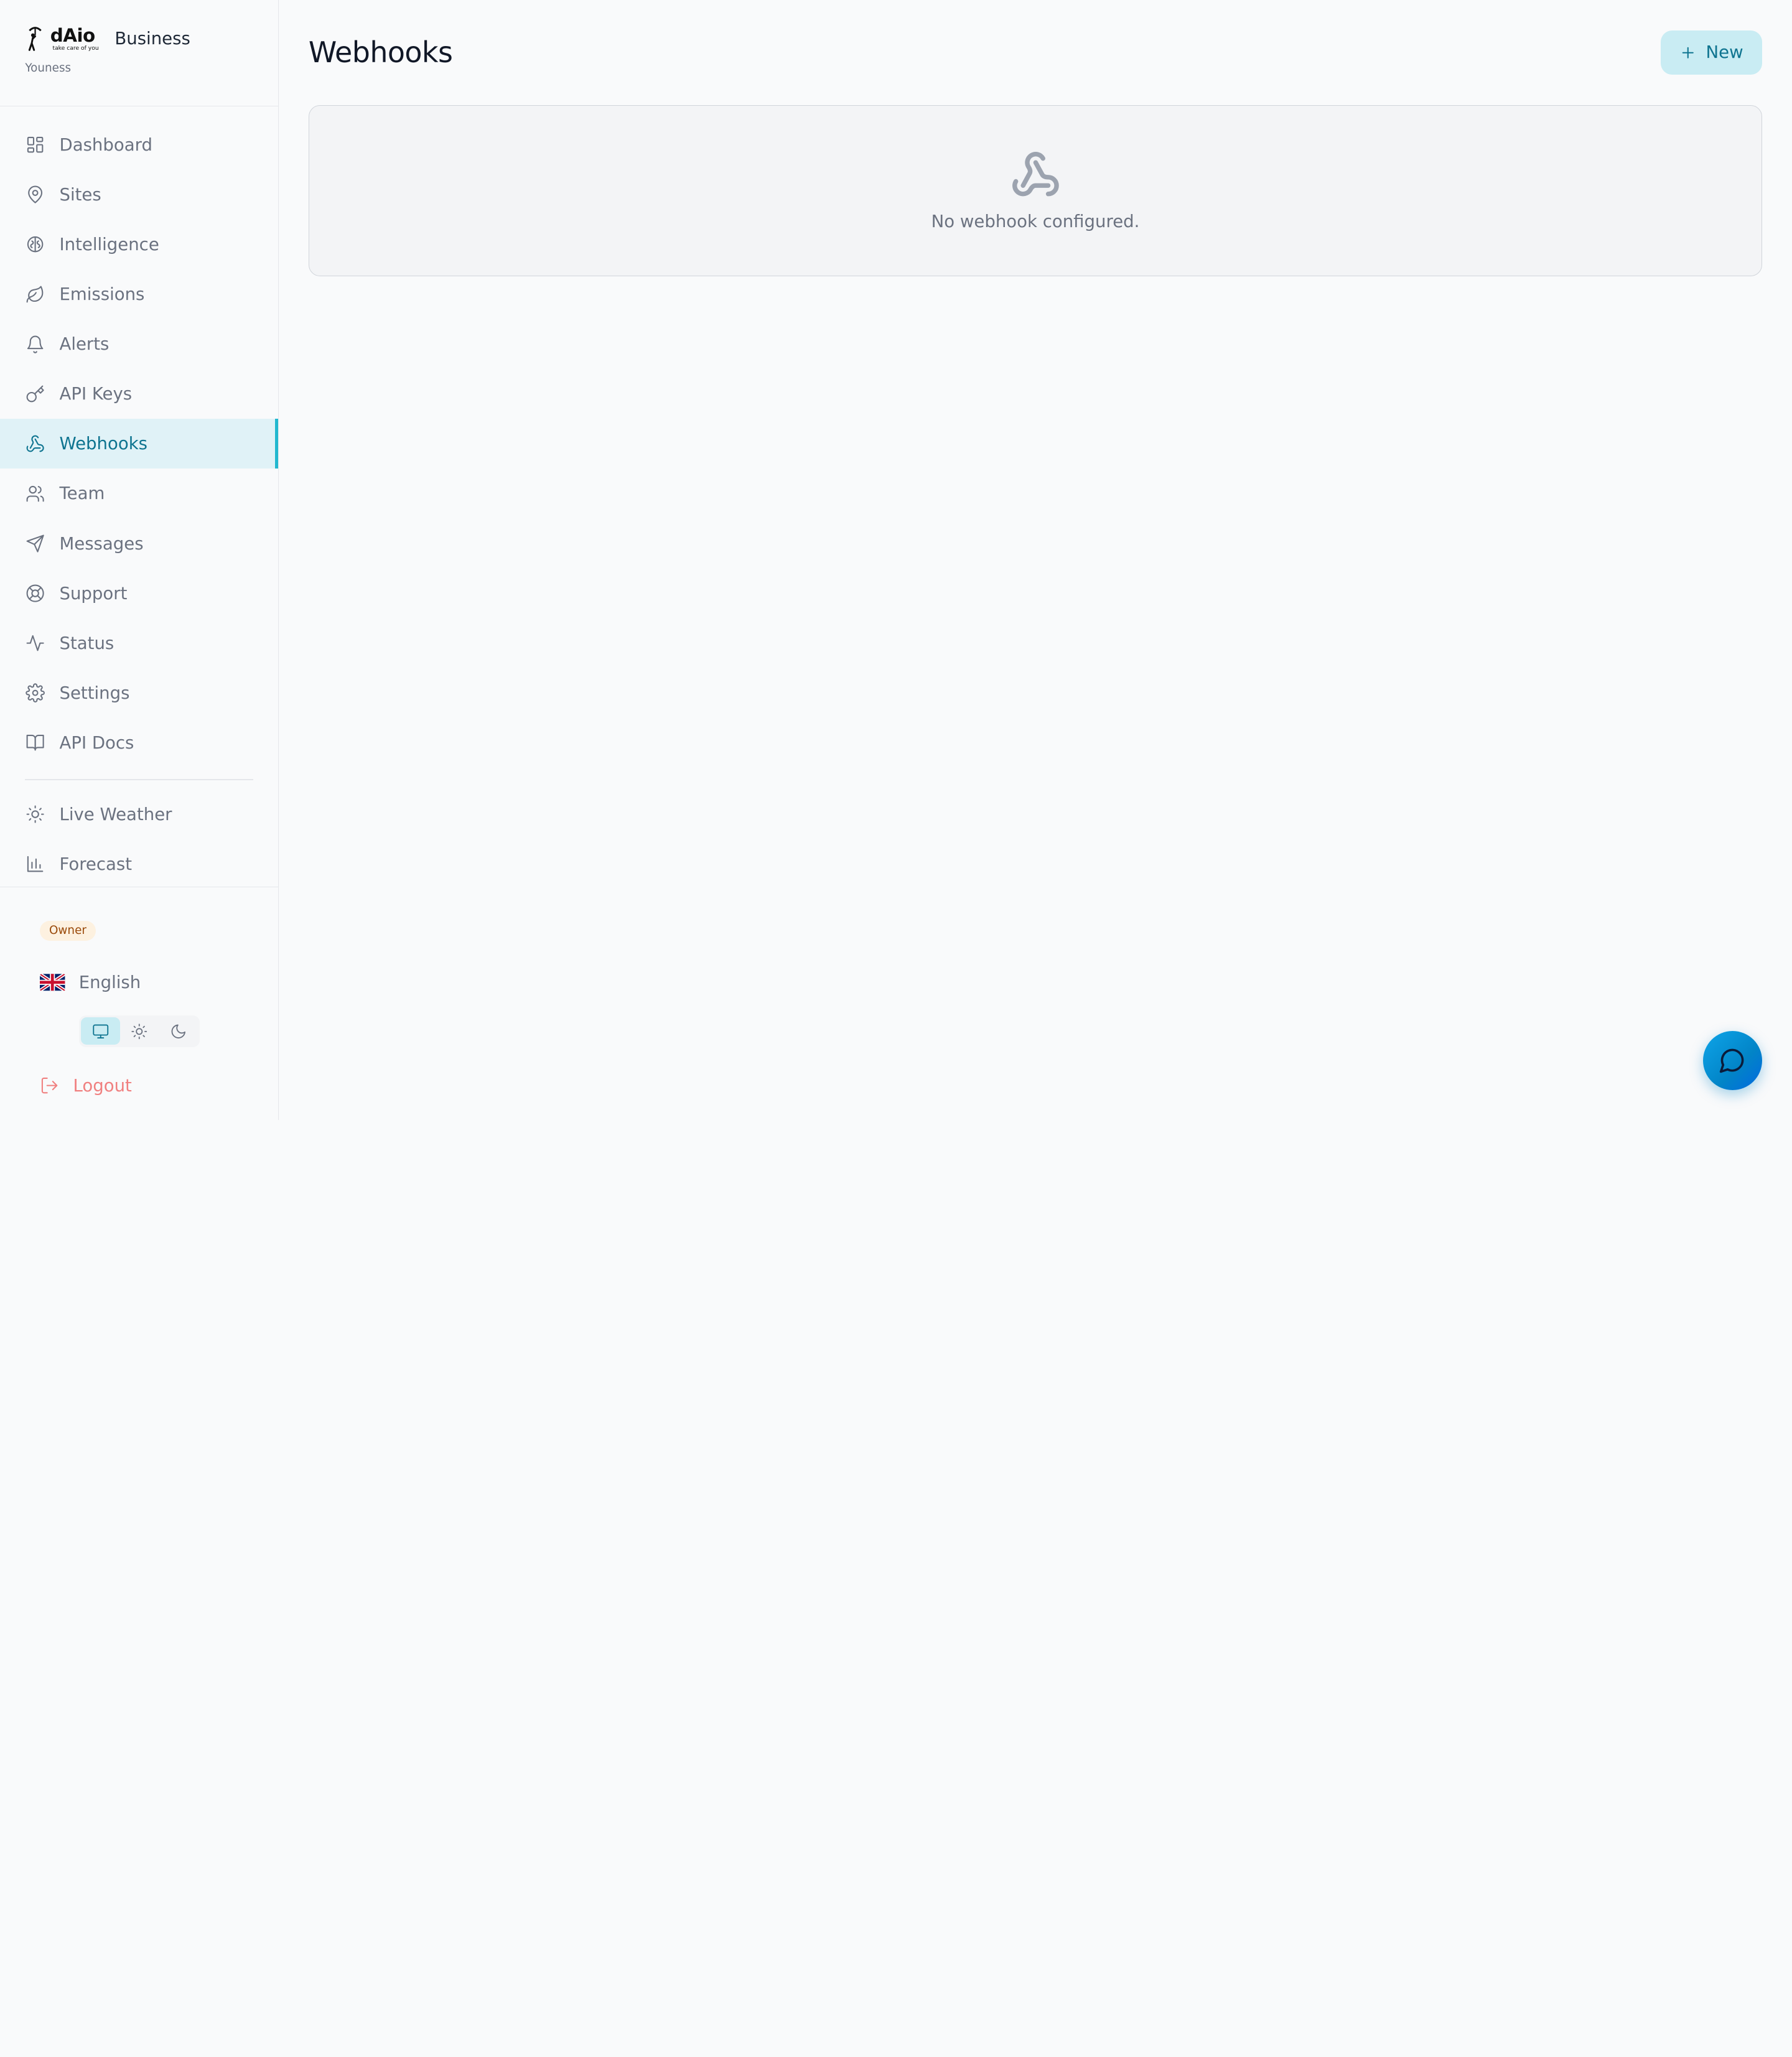 The height and width of the screenshot is (2057, 1792). Describe the element at coordinates (86, 643) in the screenshot. I see `sidebar-item-label: Status` at that location.